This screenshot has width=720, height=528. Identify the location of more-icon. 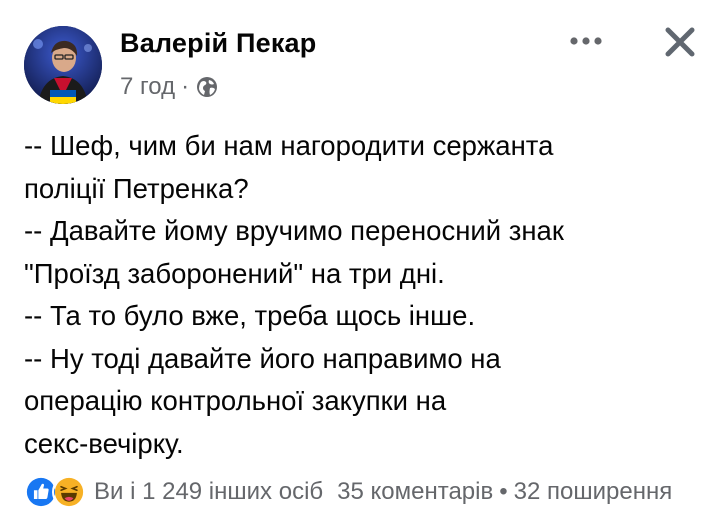
(586, 41).